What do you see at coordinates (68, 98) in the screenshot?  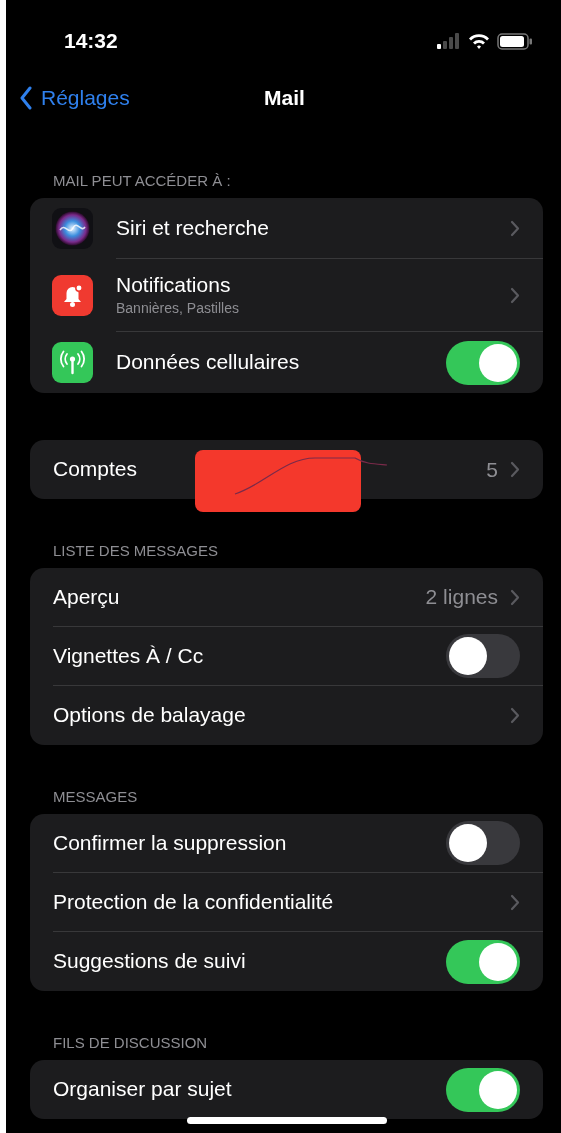 I see `back-button: Réglages` at bounding box center [68, 98].